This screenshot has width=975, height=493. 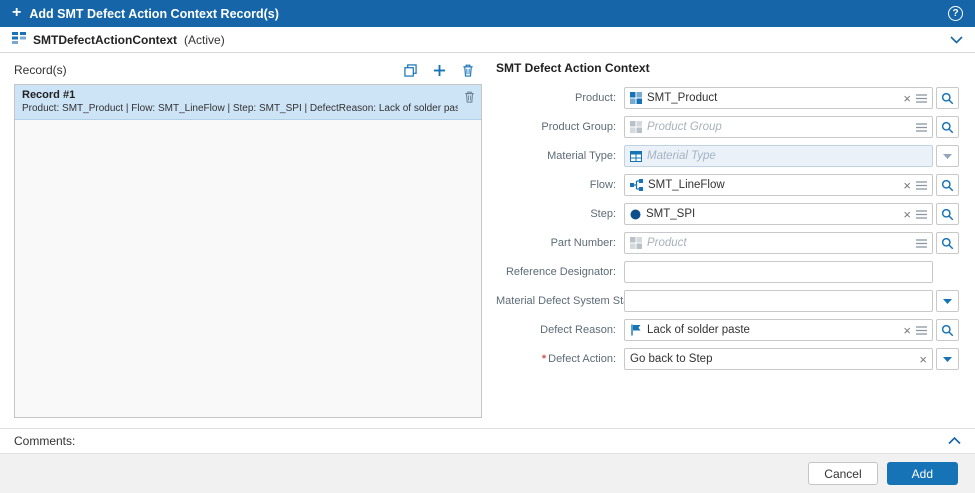 I want to click on records-toolbar, so click(x=439, y=70).